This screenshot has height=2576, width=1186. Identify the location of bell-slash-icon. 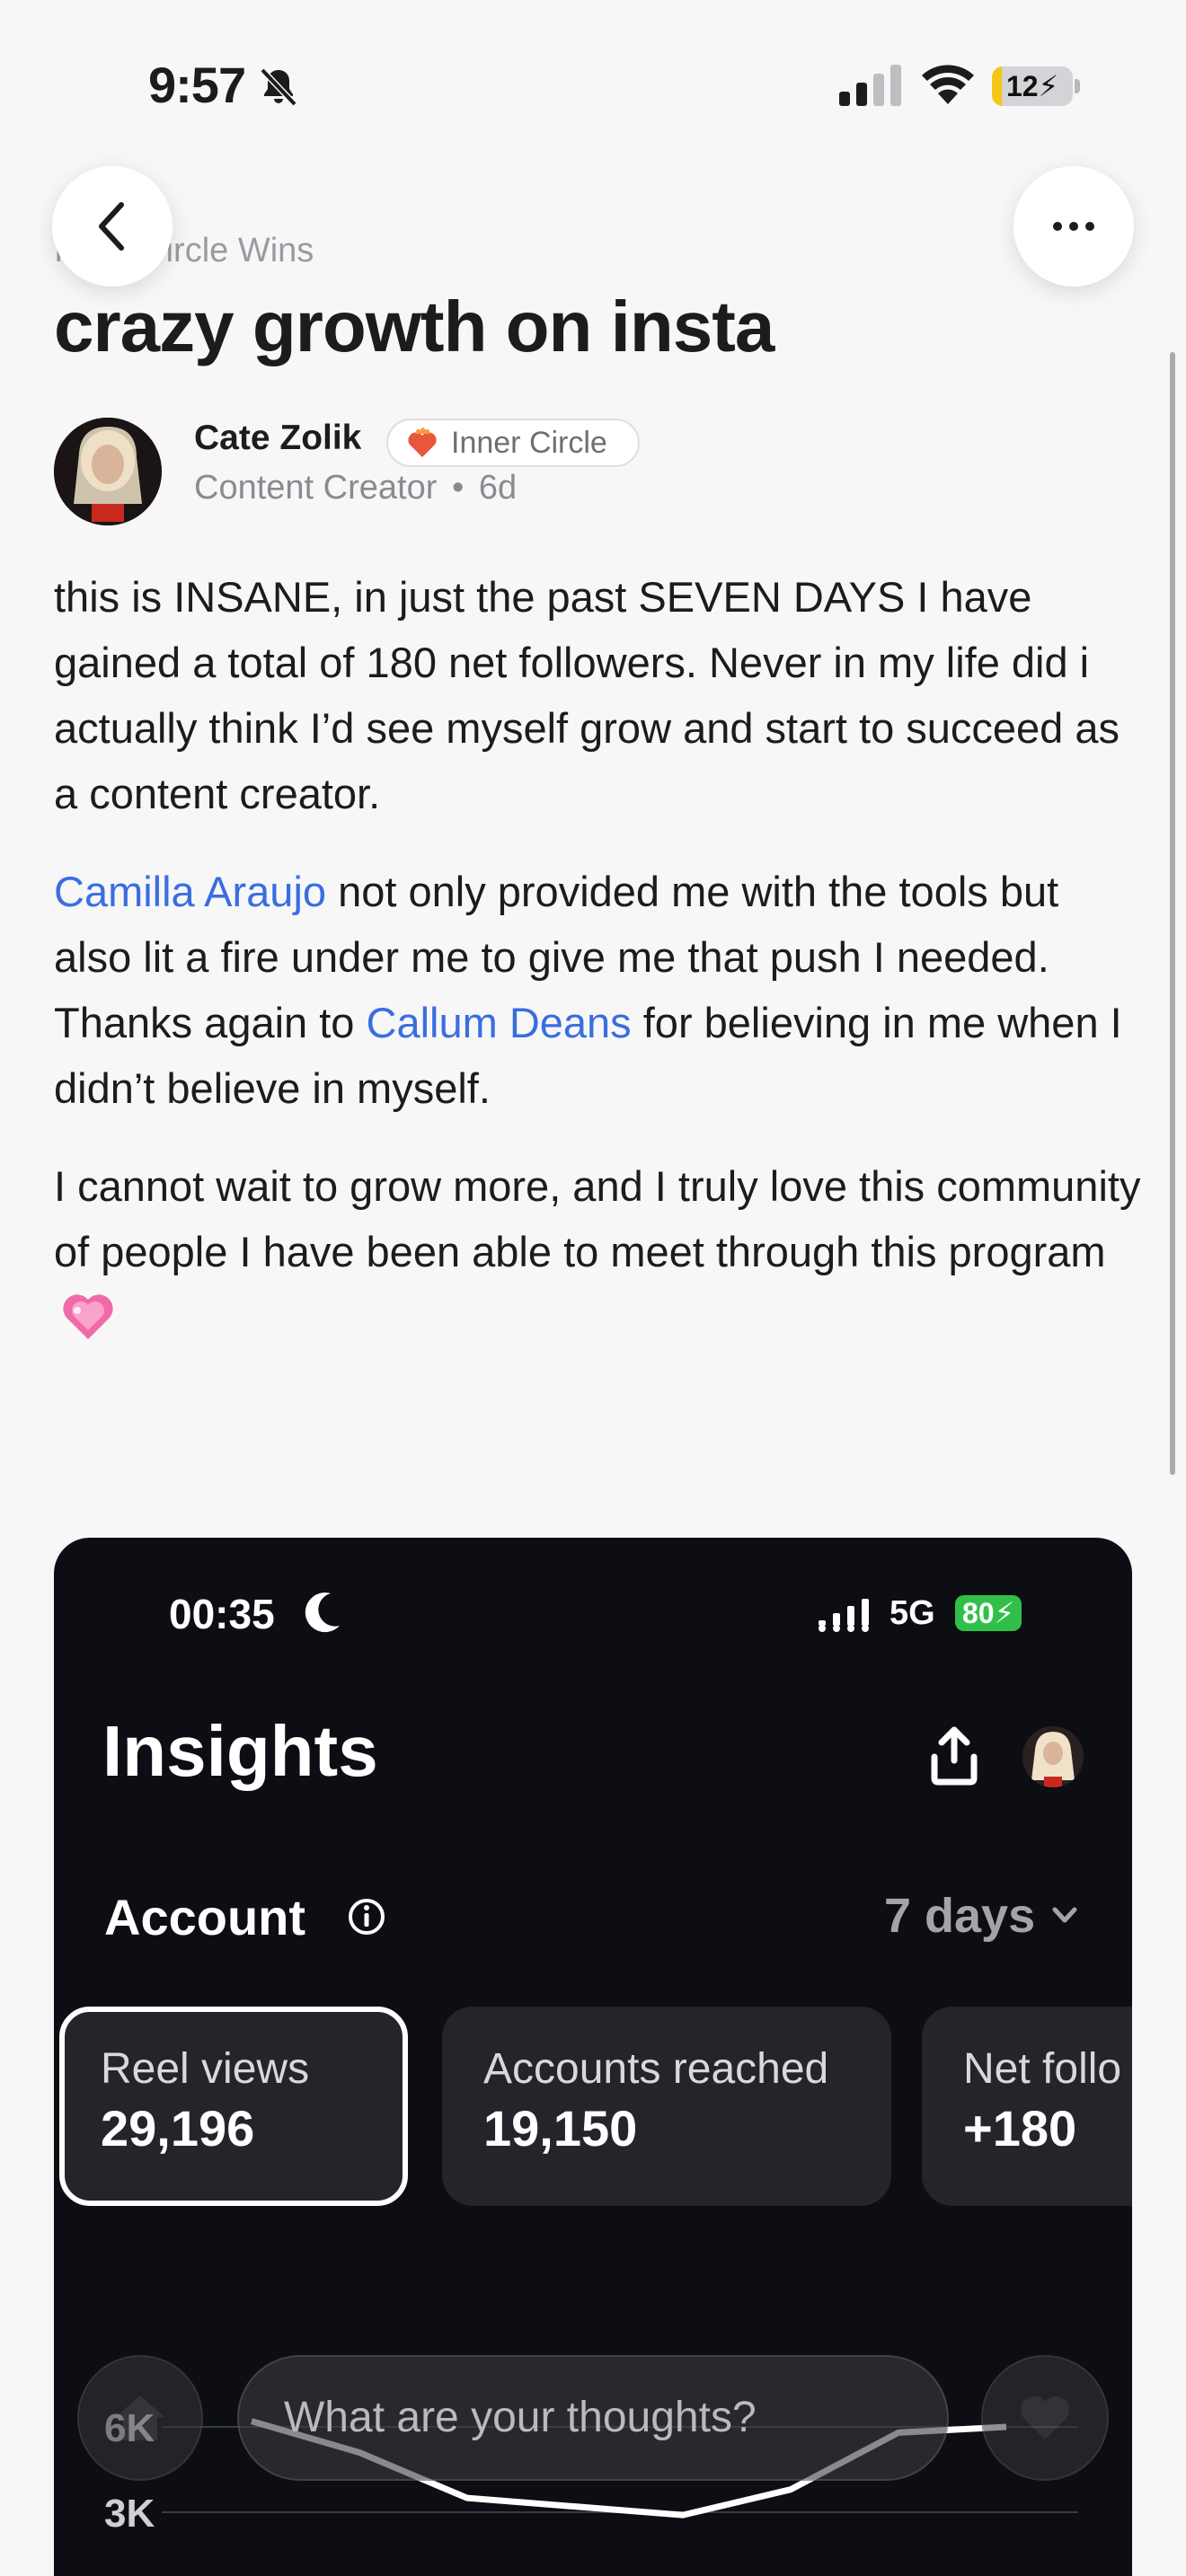
(278, 87).